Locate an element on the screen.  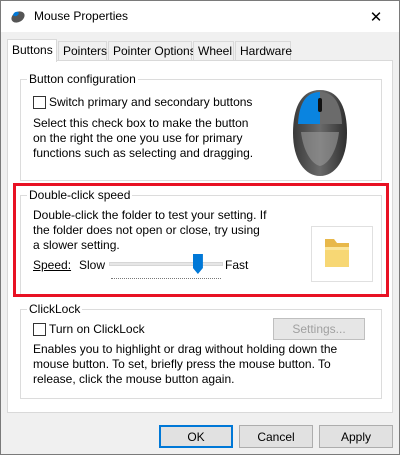
clicklock-checkbox-row: Turn on ClickLock is located at coordinates (89, 329).